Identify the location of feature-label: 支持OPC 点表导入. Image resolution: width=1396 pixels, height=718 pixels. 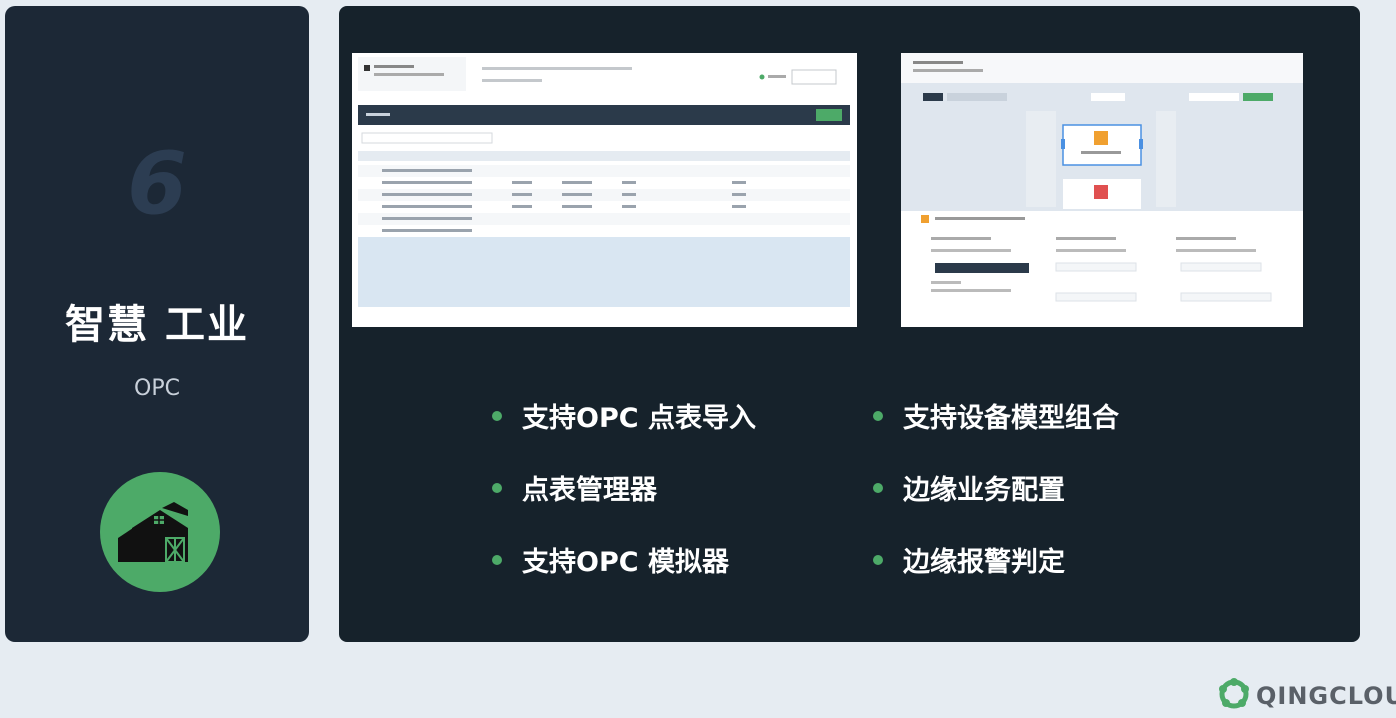
(639, 418).